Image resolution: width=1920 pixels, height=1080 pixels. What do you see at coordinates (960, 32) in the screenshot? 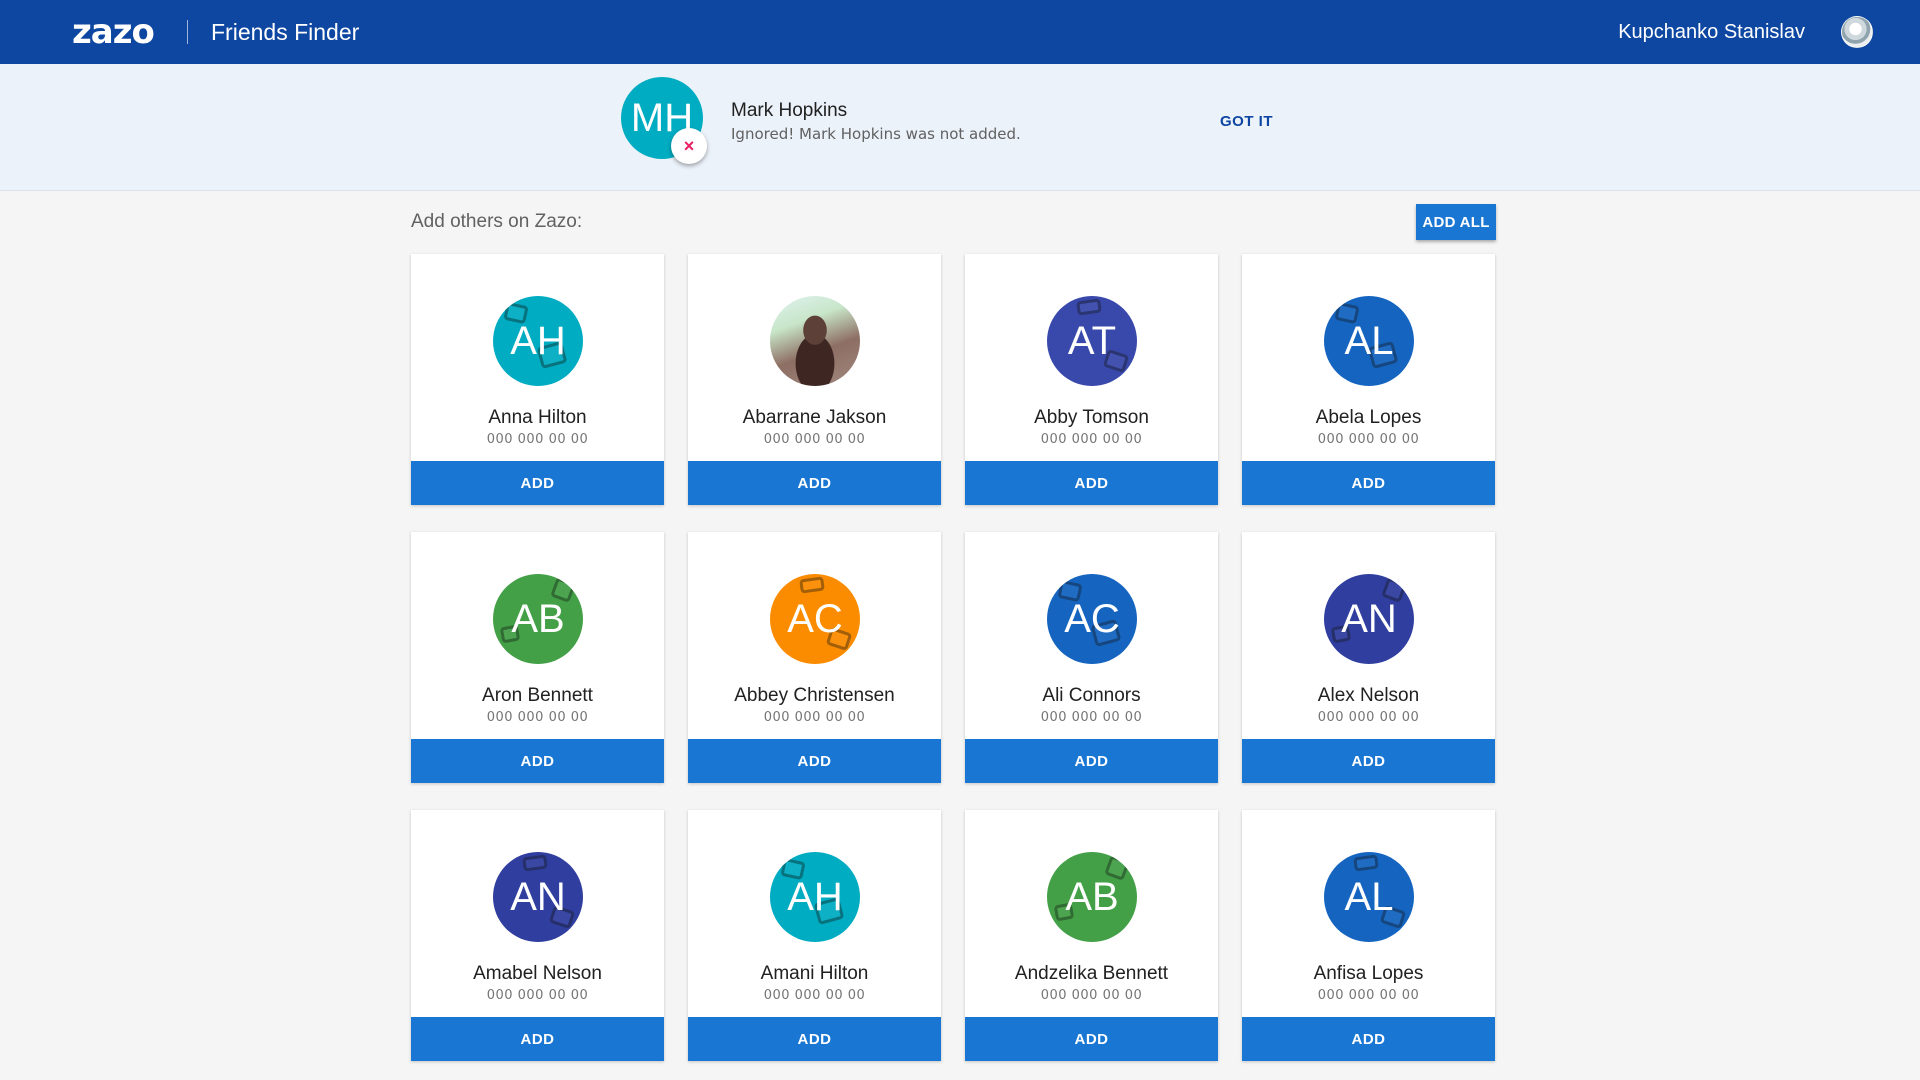
I see `top-app-bar: zazo Friends Finder Kupchanko Stanislav` at bounding box center [960, 32].